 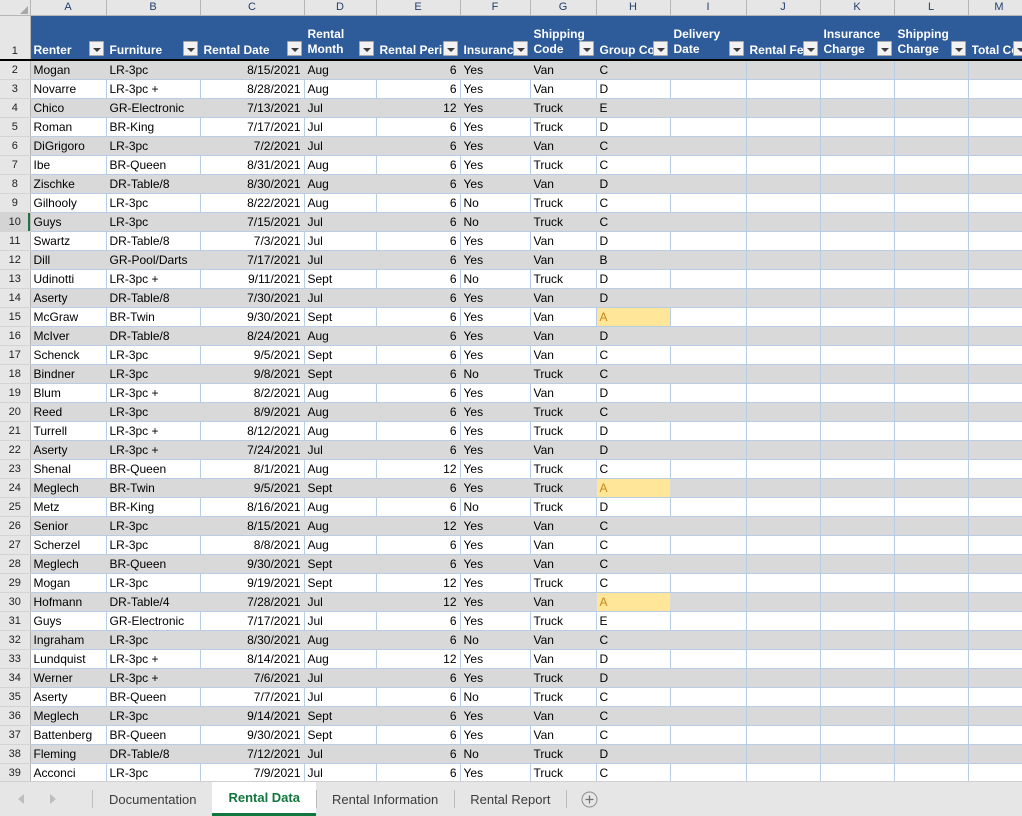 What do you see at coordinates (15, 298) in the screenshot?
I see `row-number-14: 14` at bounding box center [15, 298].